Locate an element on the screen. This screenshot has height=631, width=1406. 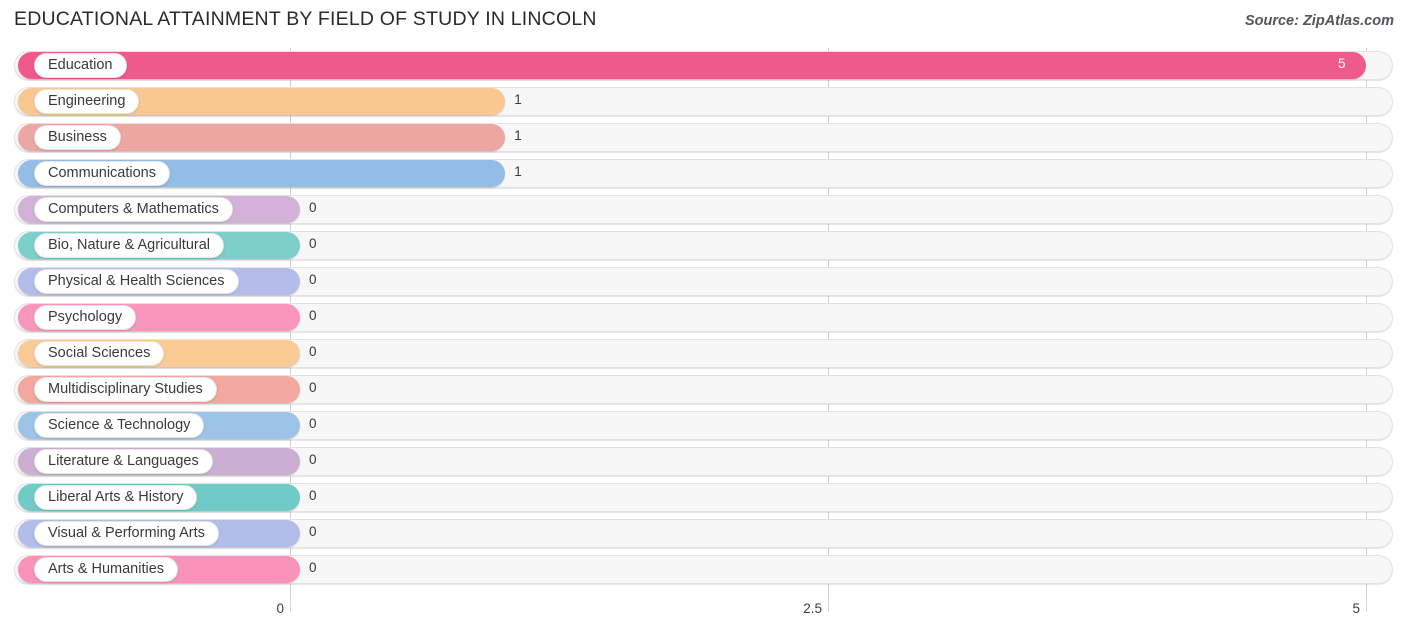
table-row: Science & Technology 0 is located at coordinates (703, 426).